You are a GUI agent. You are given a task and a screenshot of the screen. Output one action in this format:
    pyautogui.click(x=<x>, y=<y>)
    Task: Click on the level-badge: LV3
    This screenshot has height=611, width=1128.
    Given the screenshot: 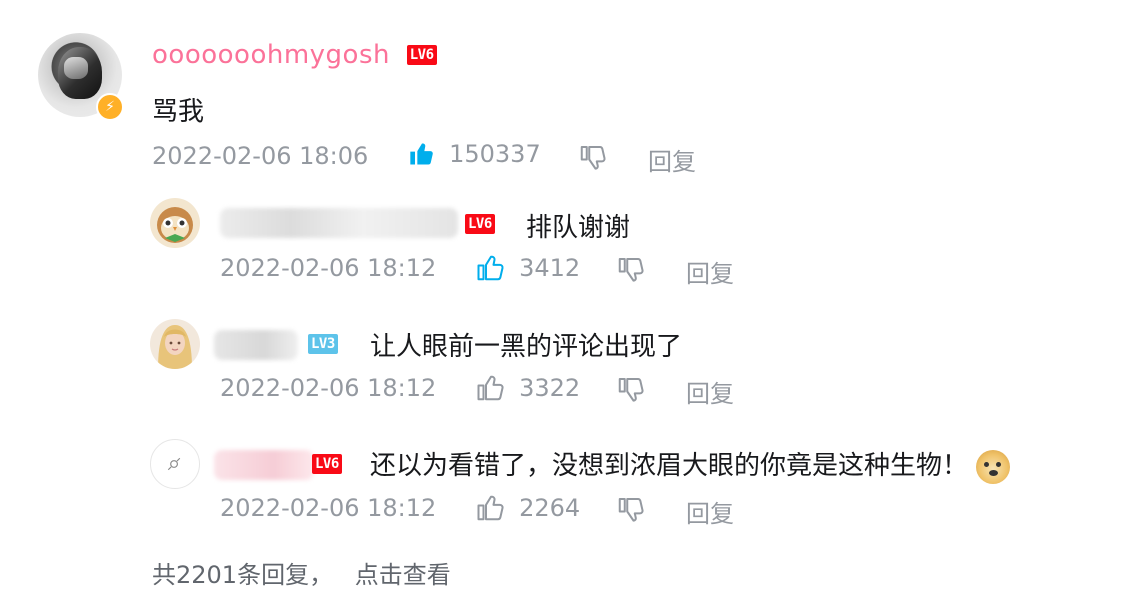 What is the action you would take?
    pyautogui.click(x=323, y=344)
    